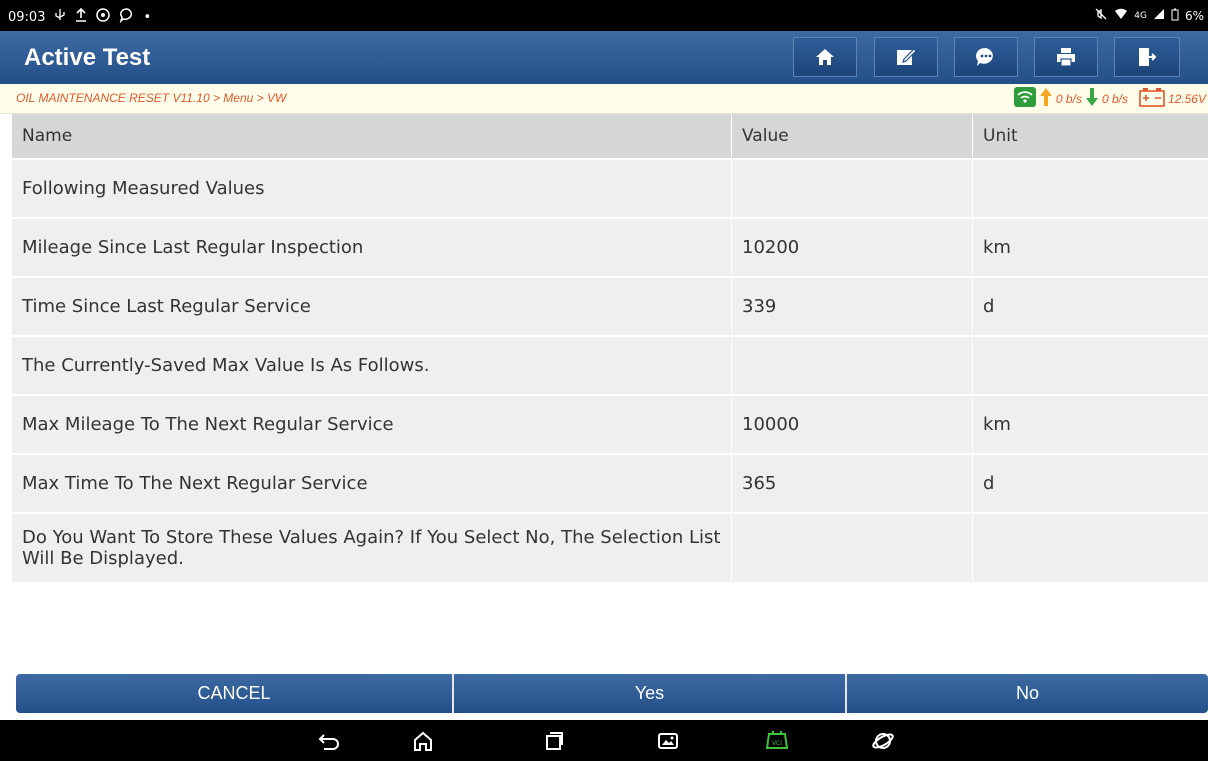  I want to click on recents-icon, so click(554, 741).